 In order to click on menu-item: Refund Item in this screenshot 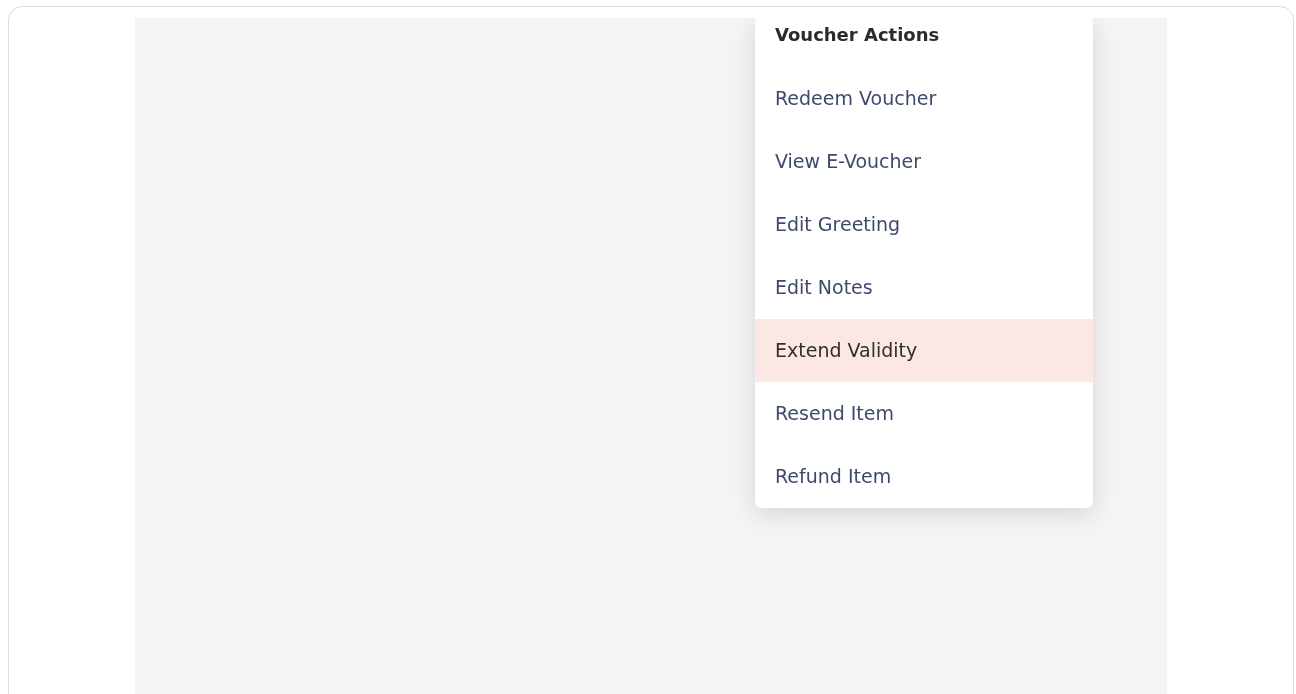, I will do `click(924, 476)`.